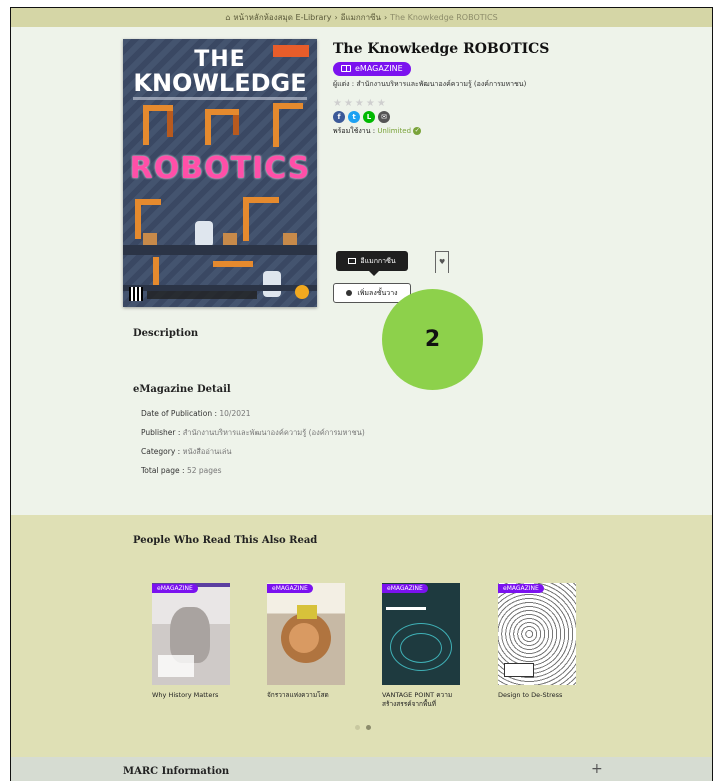  What do you see at coordinates (518, 117) in the screenshot?
I see `share-buttons: f t L ✉` at bounding box center [518, 117].